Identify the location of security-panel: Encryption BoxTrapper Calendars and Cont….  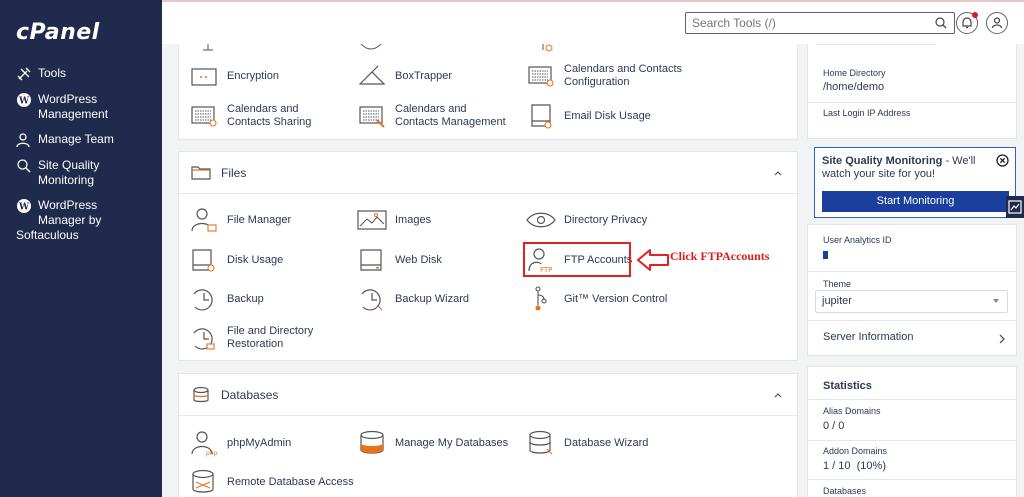
(488, 92).